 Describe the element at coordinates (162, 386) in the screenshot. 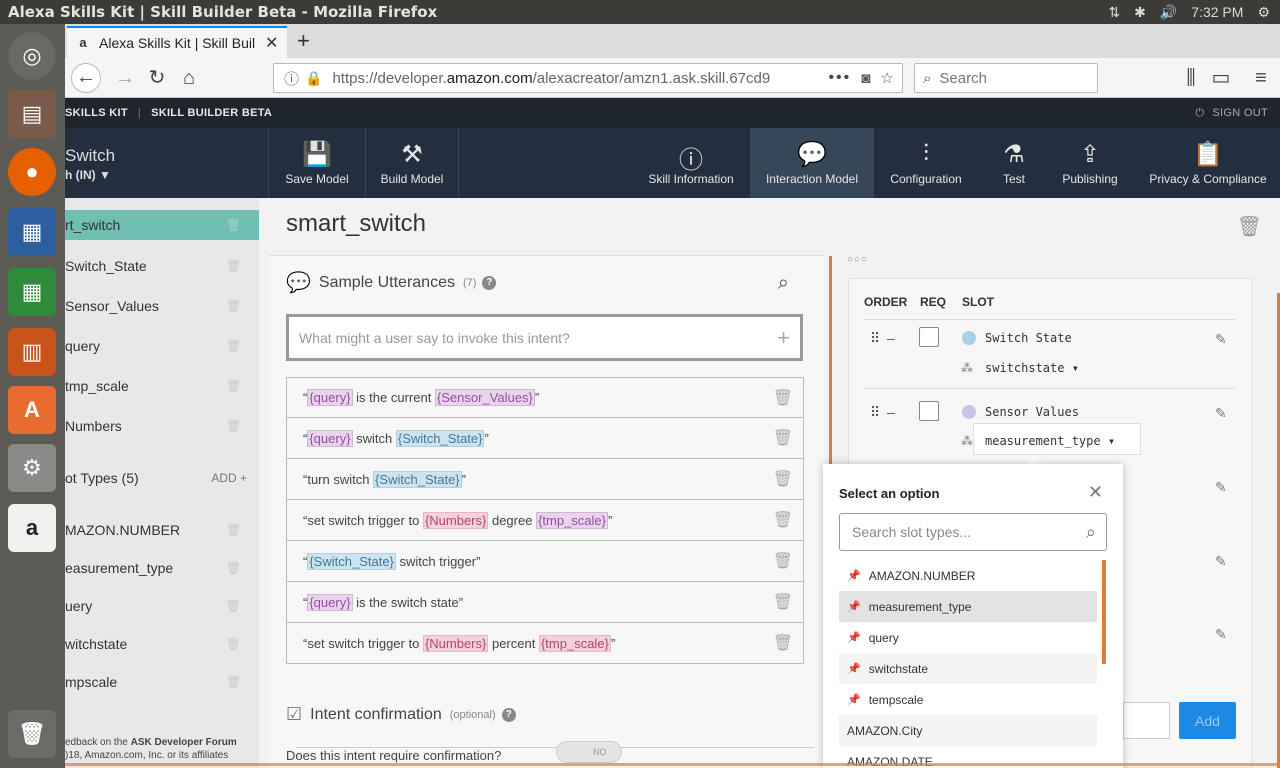

I see `sidebar-item-intent: tmp_scale 🗑` at that location.